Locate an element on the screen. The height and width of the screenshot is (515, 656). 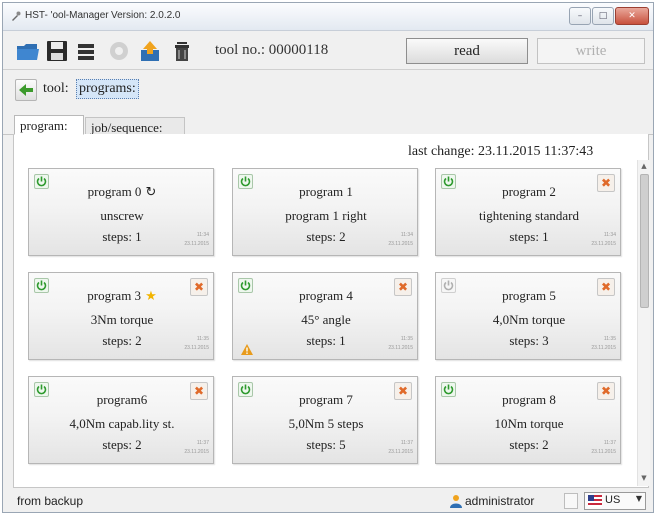
note-icon is located at coordinates (571, 501).